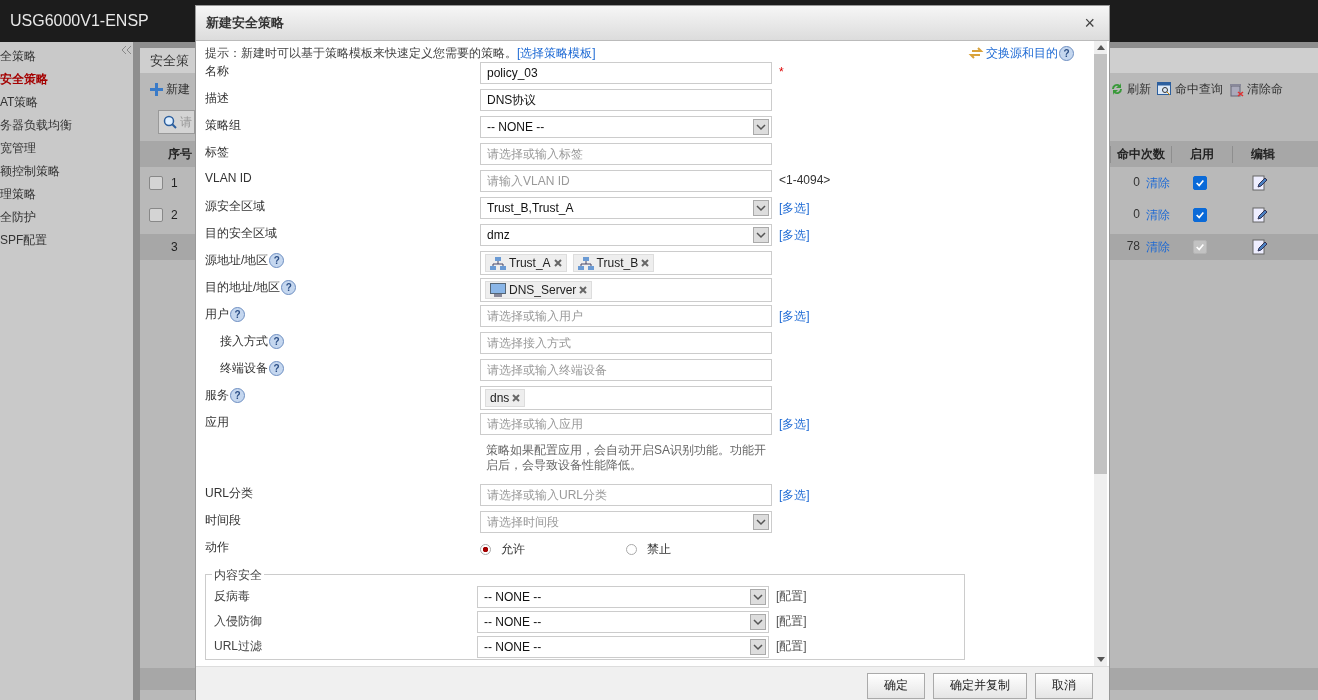 This screenshot has height=700, width=1318. What do you see at coordinates (238, 575) in the screenshot?
I see `group-legend: 内容安全` at bounding box center [238, 575].